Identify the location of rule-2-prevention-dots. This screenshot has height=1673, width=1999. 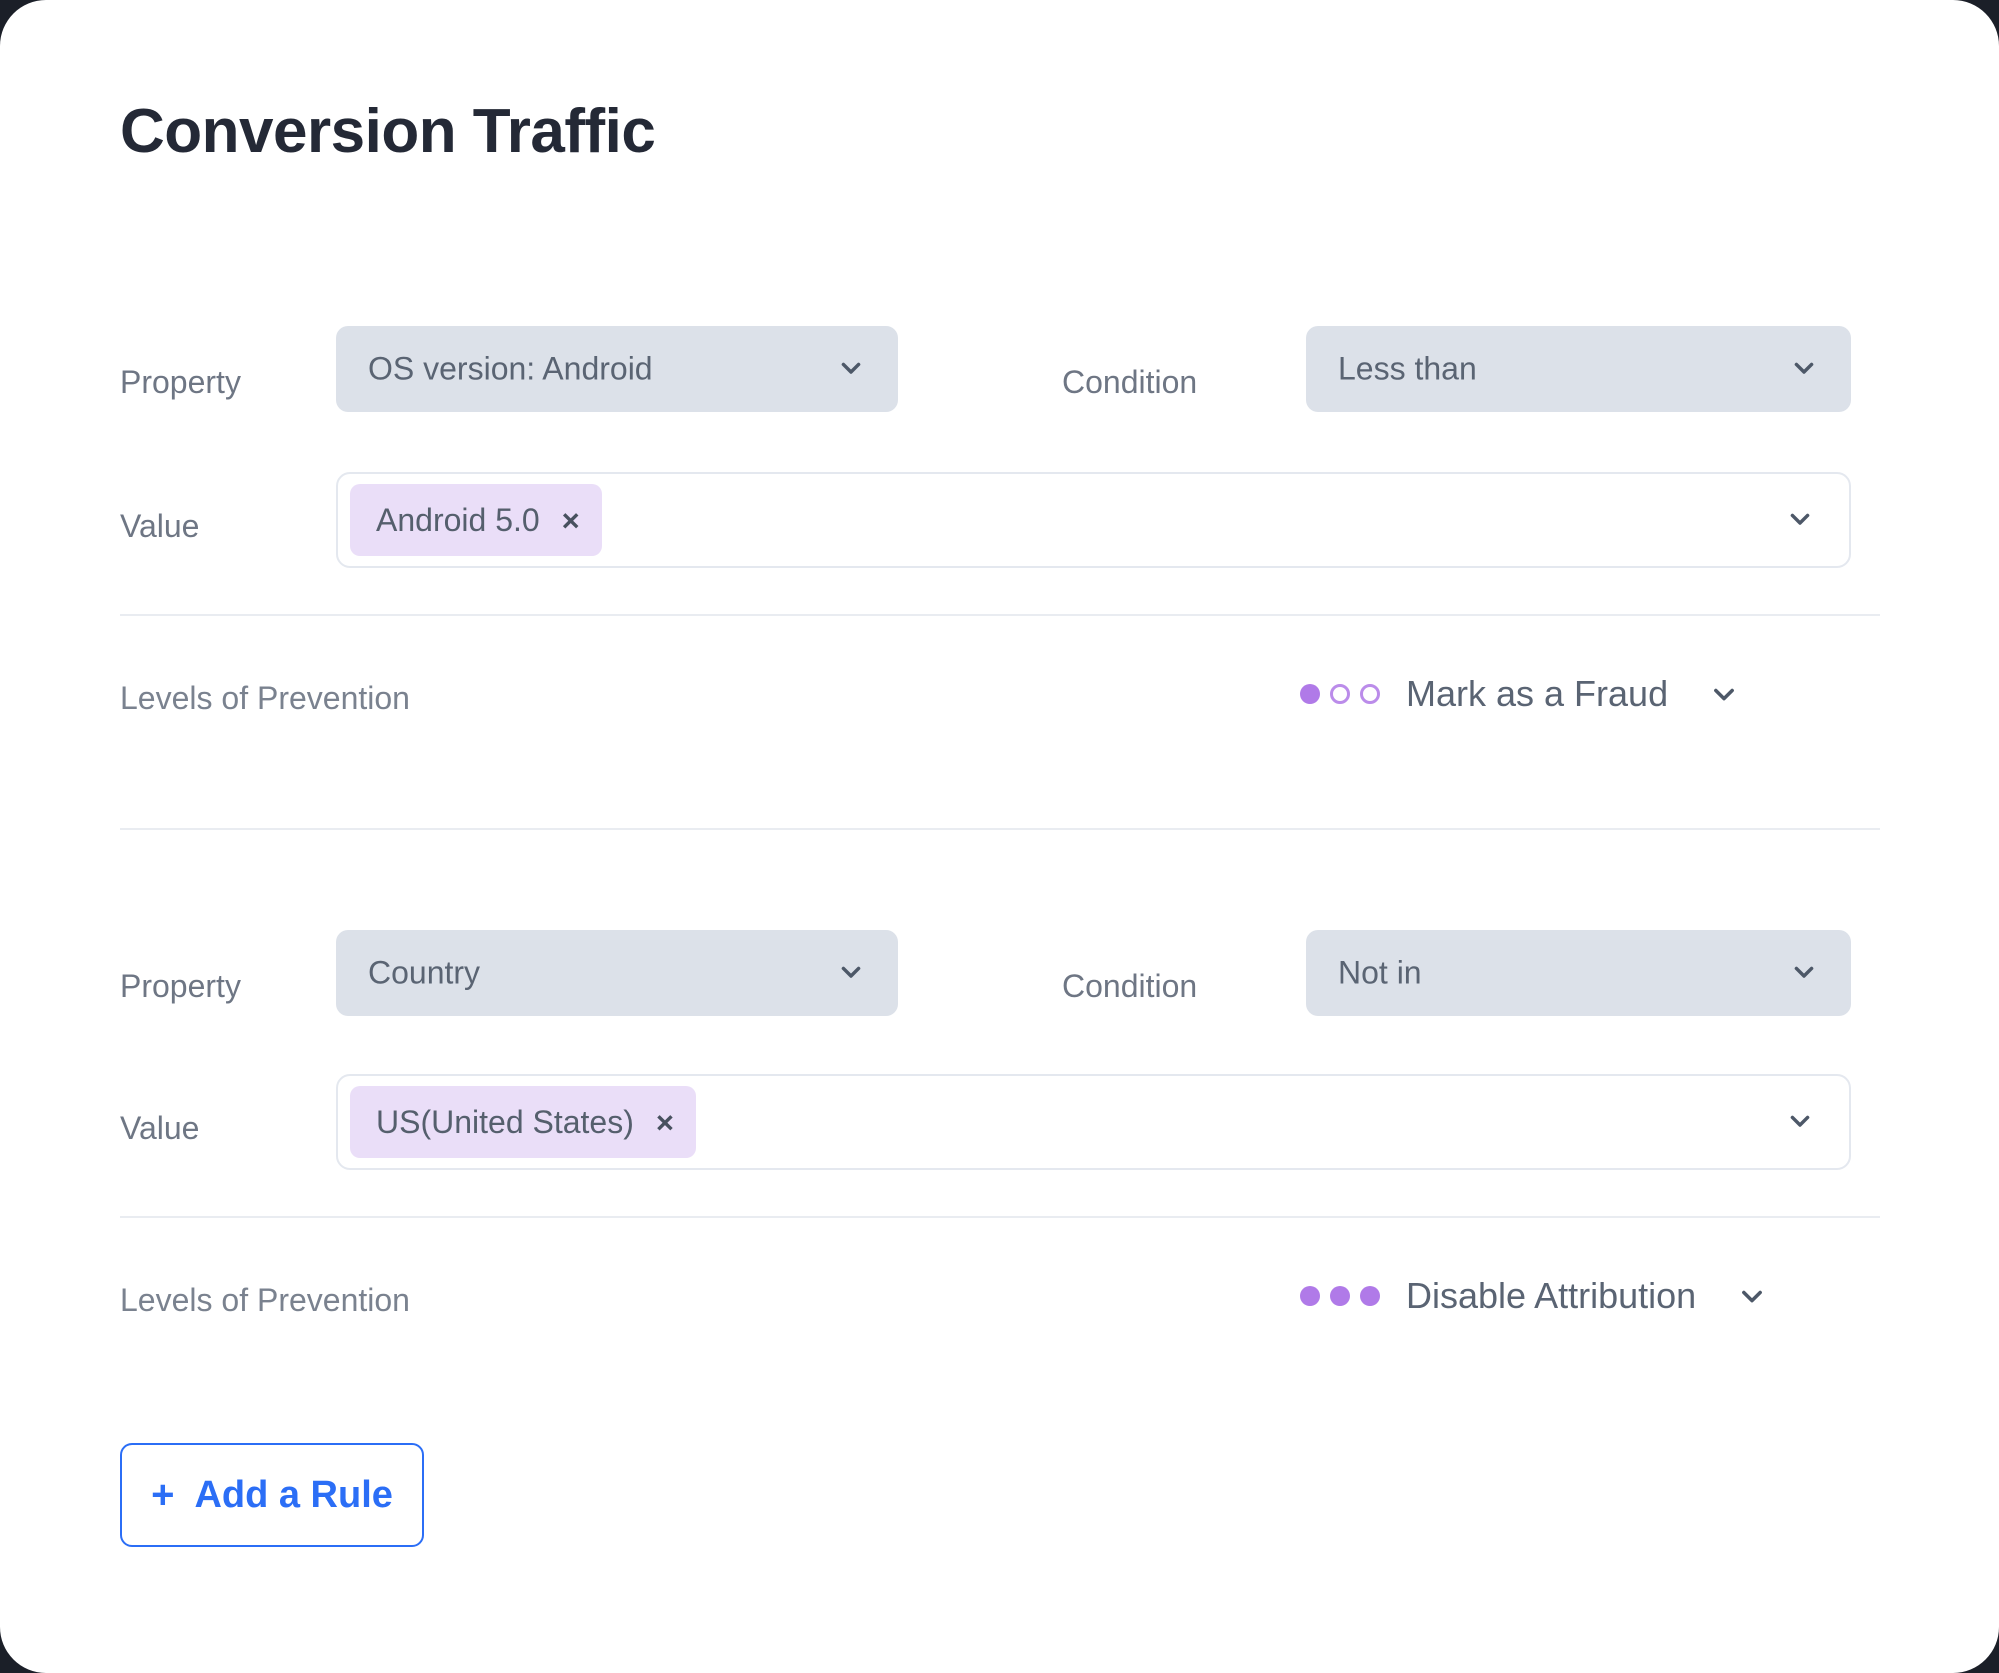
(1340, 1296).